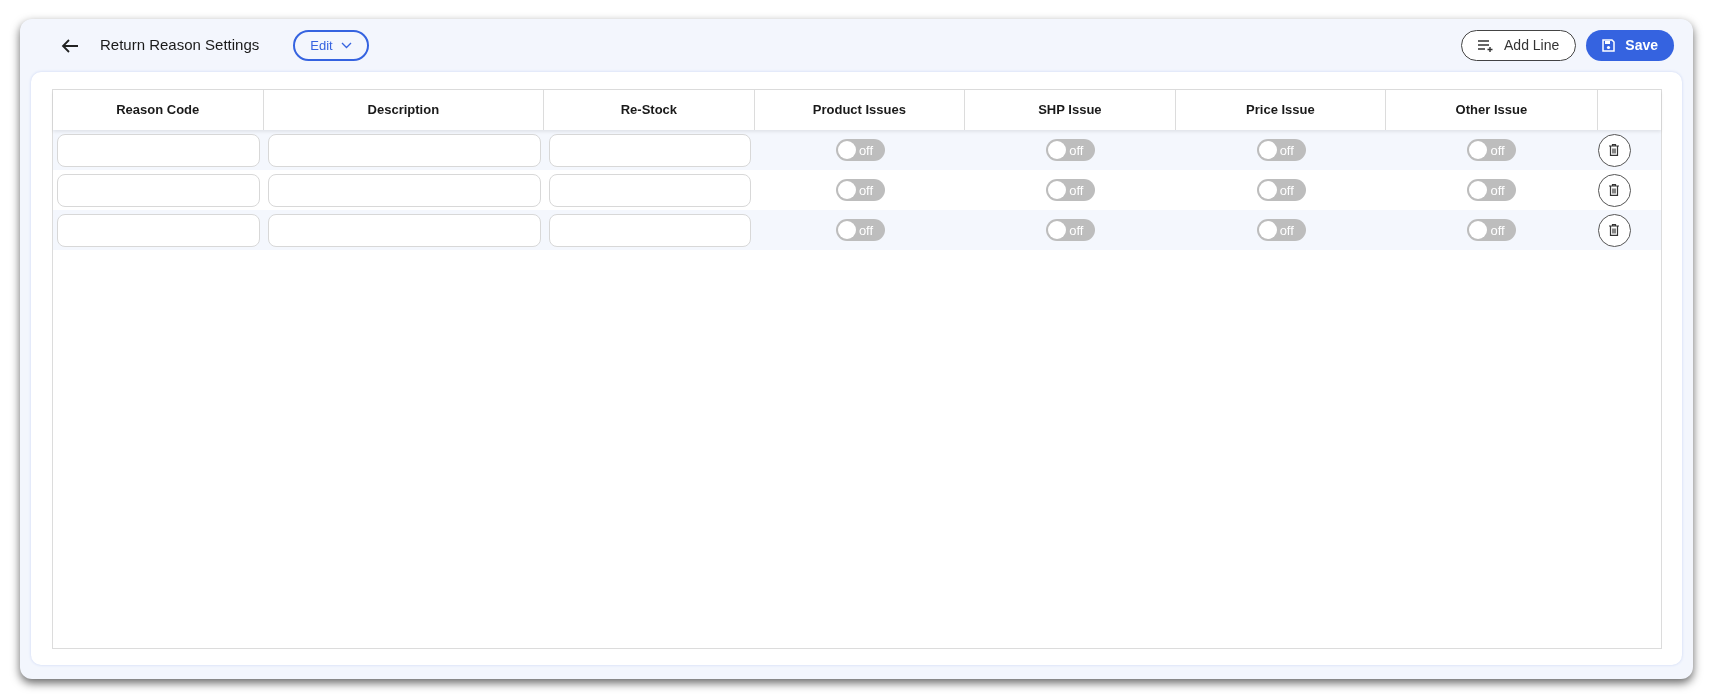 The width and height of the screenshot is (1714, 697). What do you see at coordinates (70, 45) in the screenshot?
I see `back-arrow-icon` at bounding box center [70, 45].